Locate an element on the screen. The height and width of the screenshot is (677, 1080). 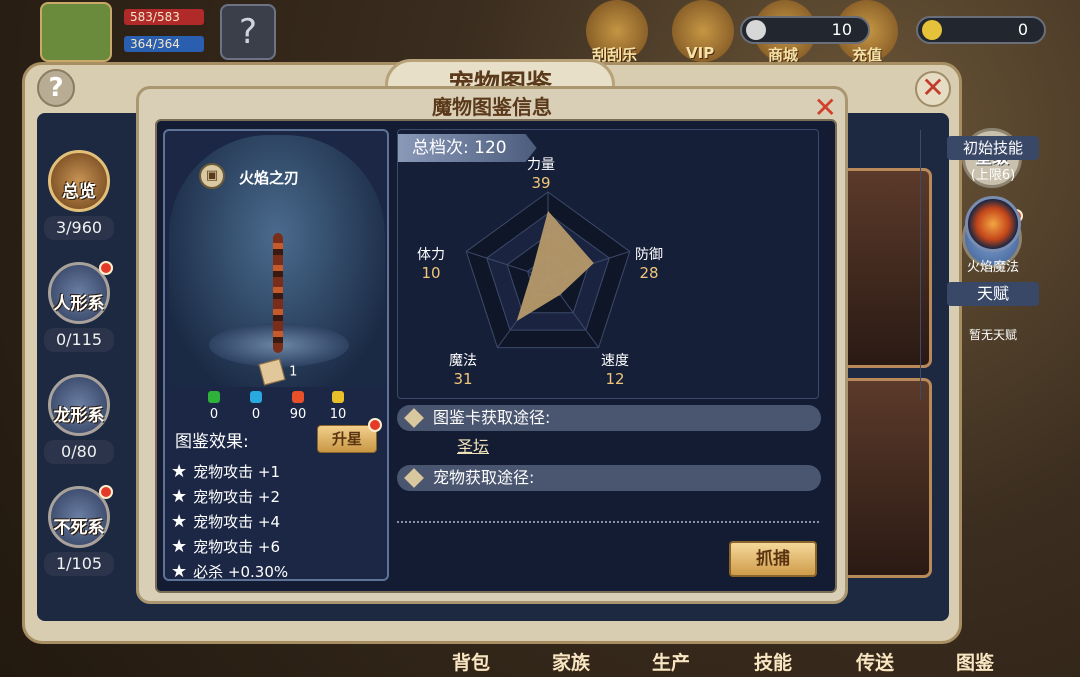
initial-skill-heading: 初始技能 is located at coordinates (993, 148).